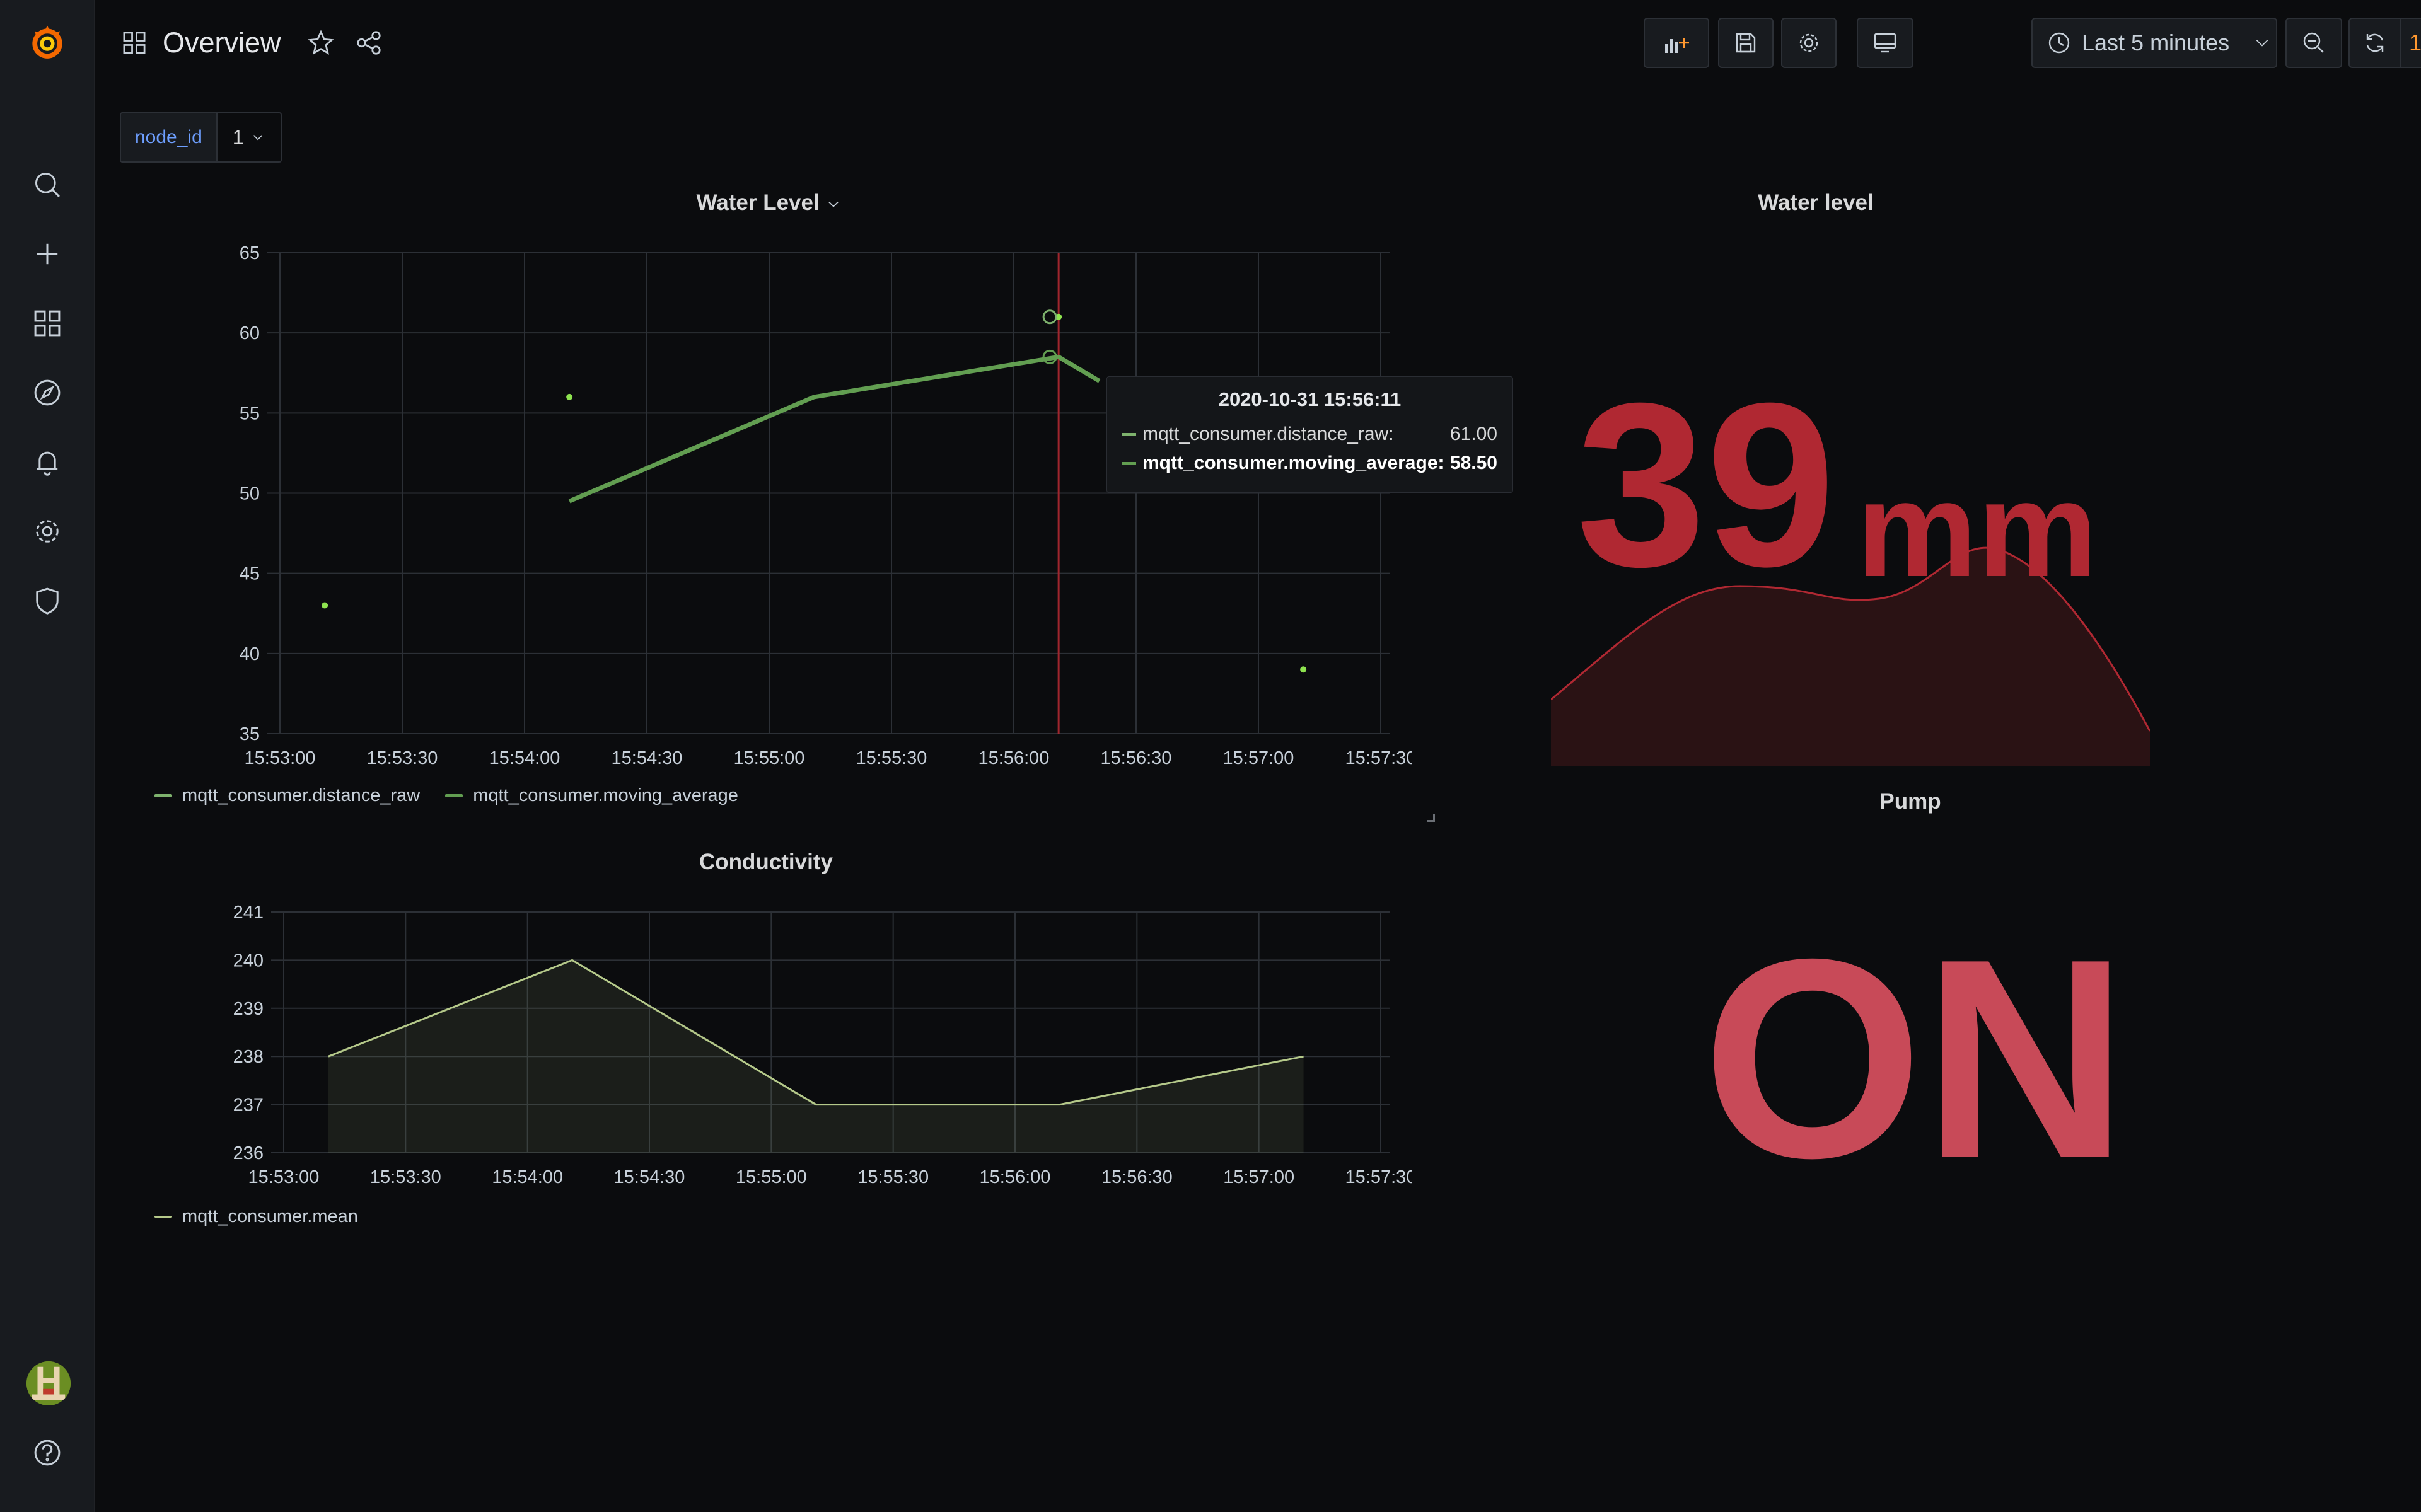  What do you see at coordinates (47, 1453) in the screenshot?
I see `help-icon` at bounding box center [47, 1453].